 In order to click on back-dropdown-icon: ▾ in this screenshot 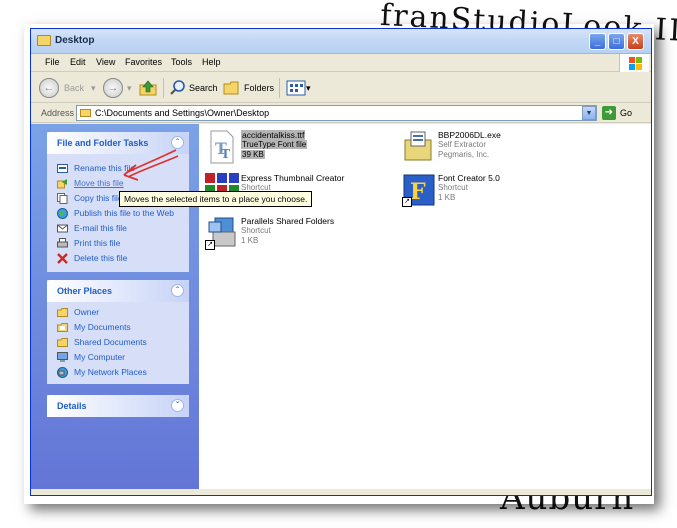, I will do `click(93, 88)`.